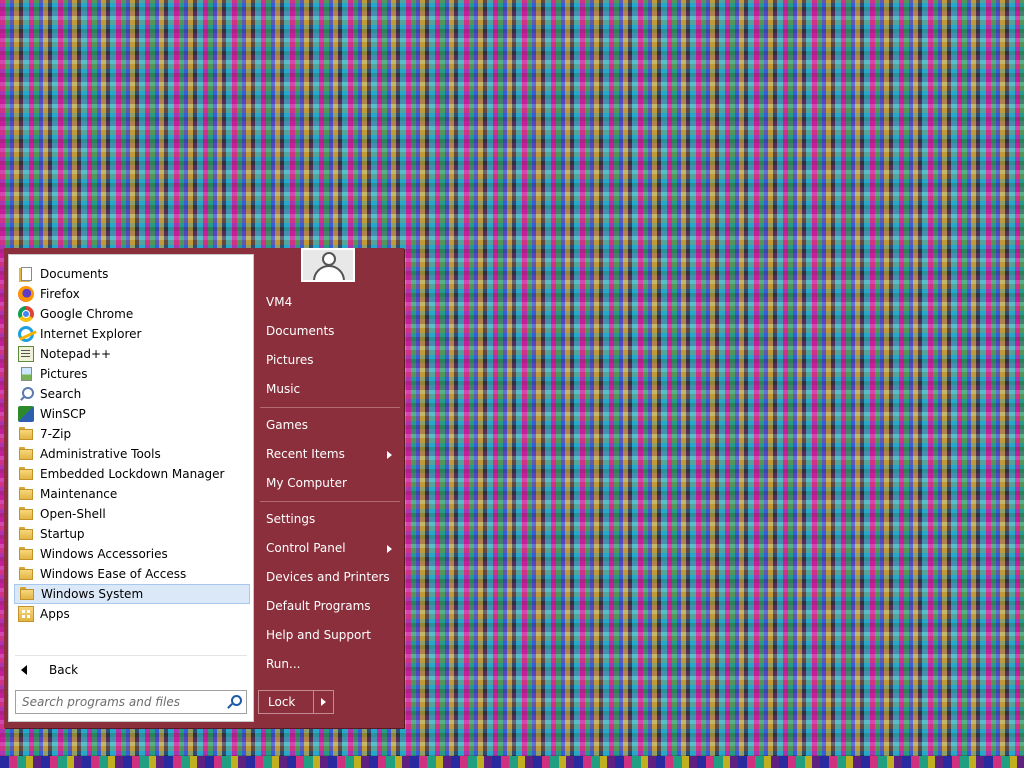  I want to click on program-item-google-chrome: Google Chrome, so click(132, 314).